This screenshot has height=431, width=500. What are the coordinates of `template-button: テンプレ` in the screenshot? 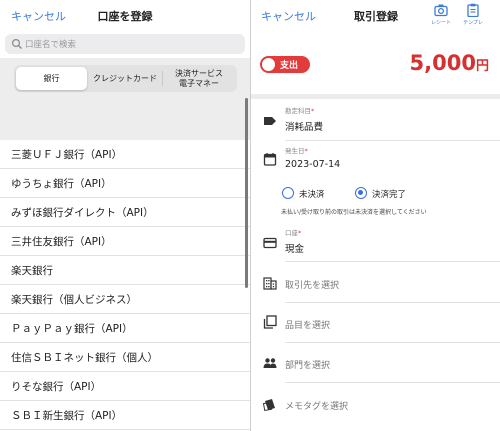 It's located at (473, 15).